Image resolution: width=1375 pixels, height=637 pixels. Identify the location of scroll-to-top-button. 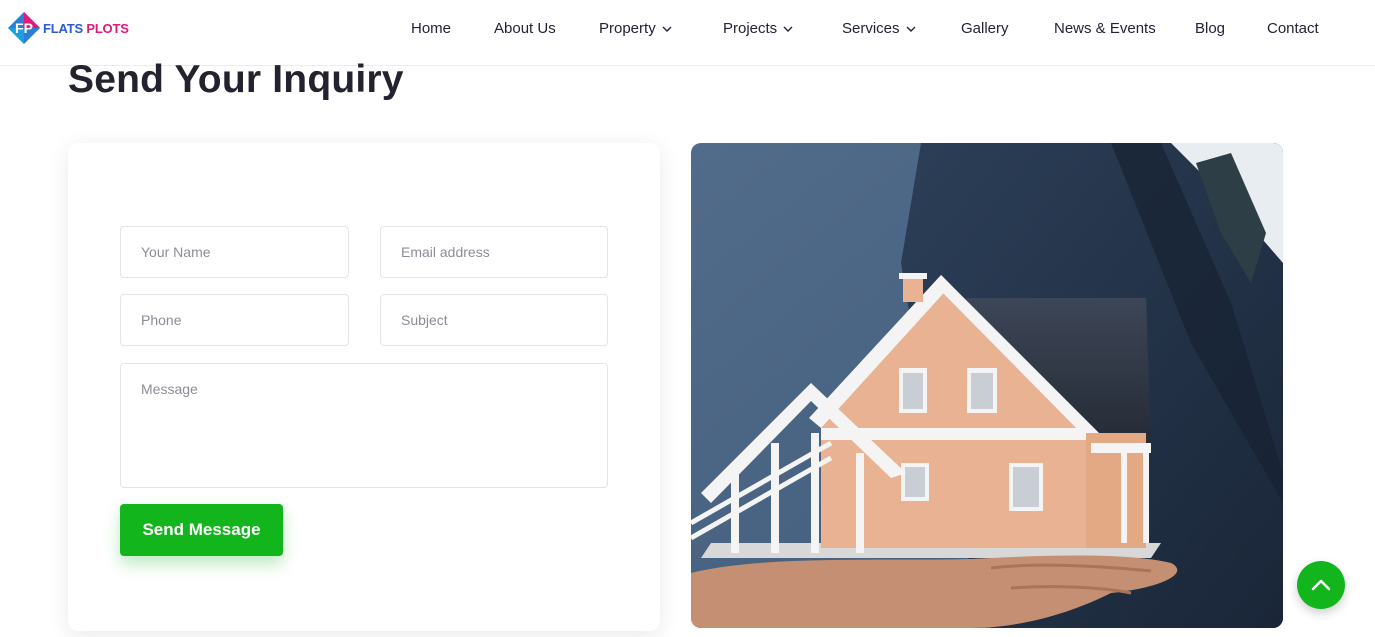
(1321, 585).